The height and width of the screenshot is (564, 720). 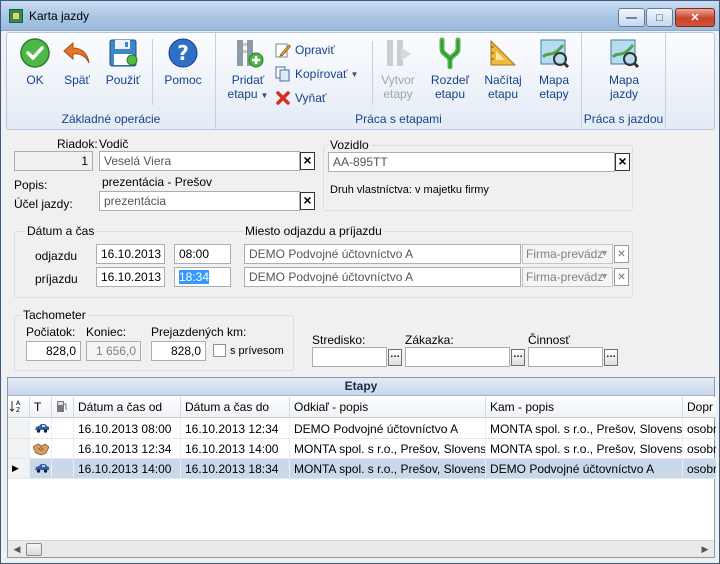 What do you see at coordinates (56, 256) in the screenshot?
I see `departure-label: odjazdu` at bounding box center [56, 256].